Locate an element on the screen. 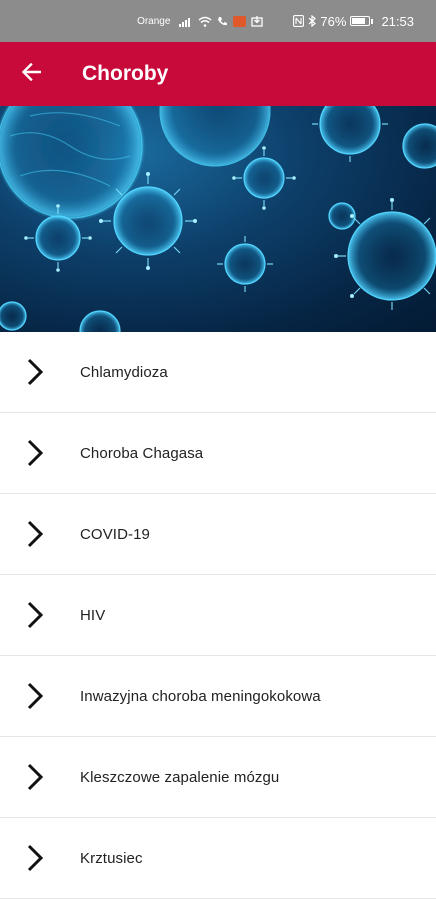  list-item-kleszczowe-zapalenie-mozgu: Kleszczowe zapalenie mózgu is located at coordinates (218, 777).